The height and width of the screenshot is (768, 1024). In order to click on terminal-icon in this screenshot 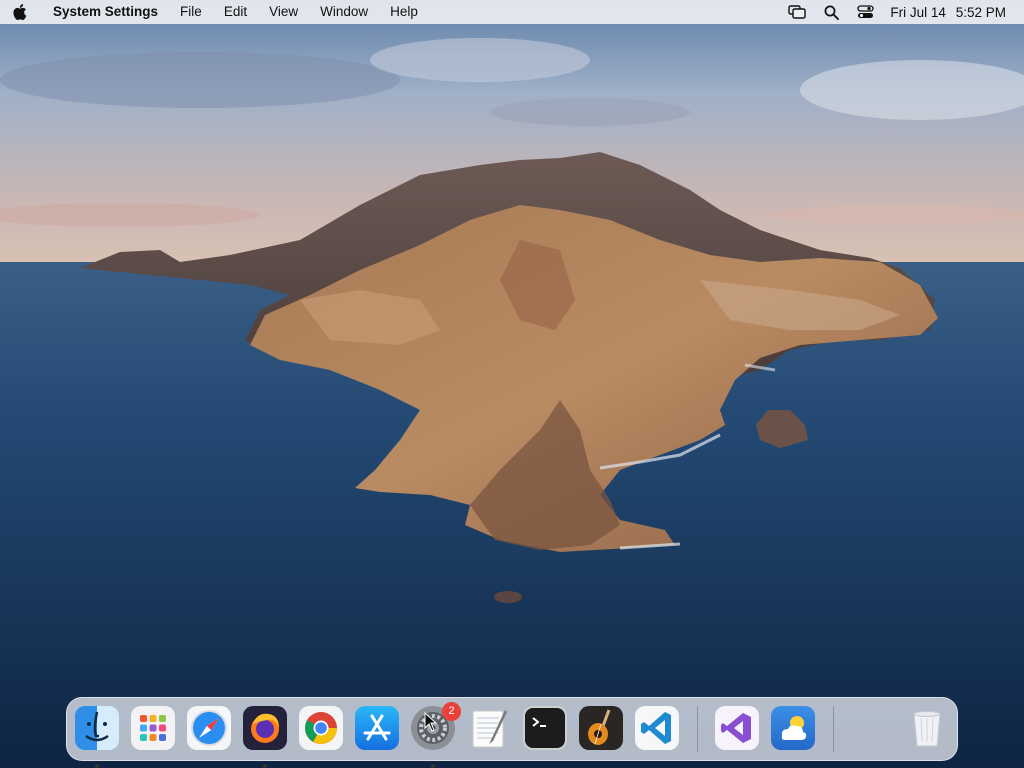, I will do `click(545, 728)`.